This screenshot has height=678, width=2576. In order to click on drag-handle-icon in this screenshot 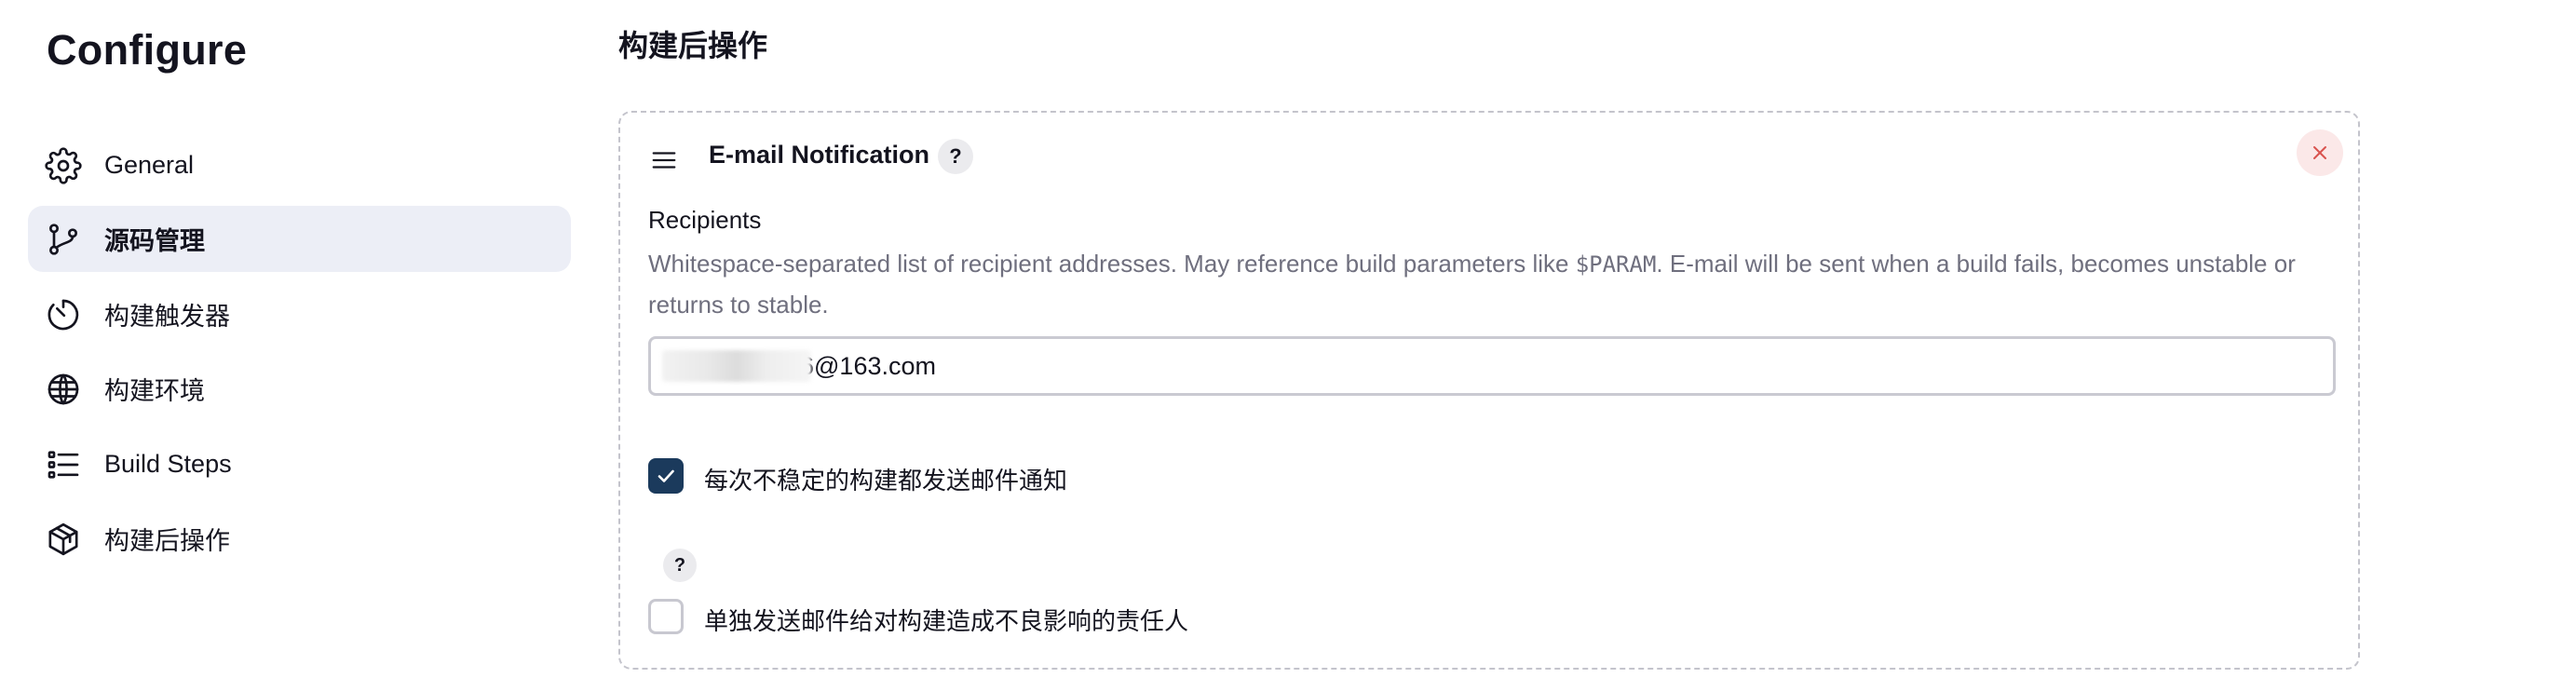, I will do `click(664, 160)`.